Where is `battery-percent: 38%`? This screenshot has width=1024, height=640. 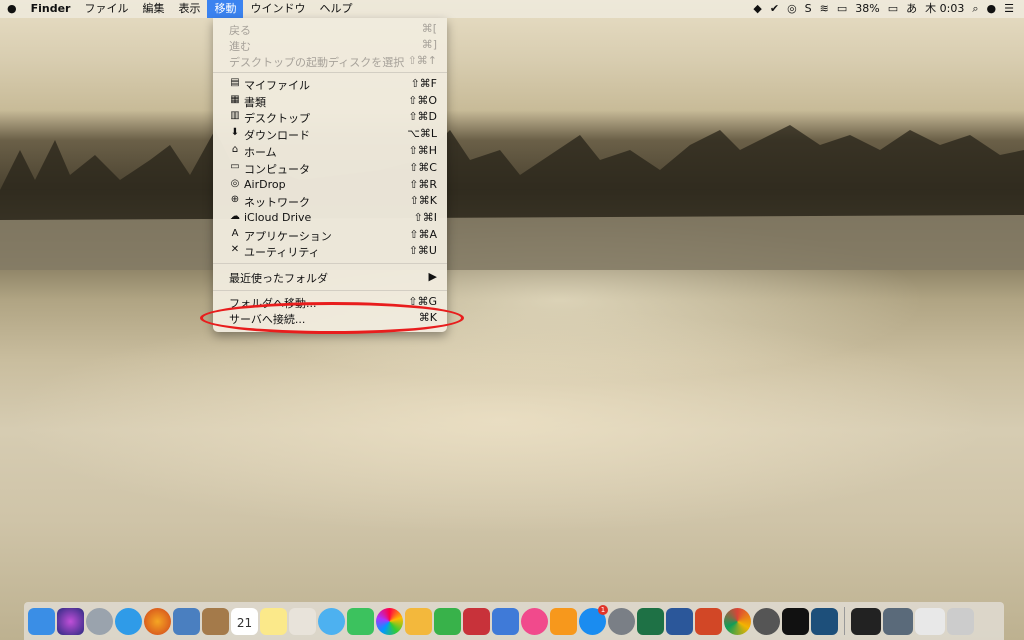 battery-percent: 38% is located at coordinates (867, 9).